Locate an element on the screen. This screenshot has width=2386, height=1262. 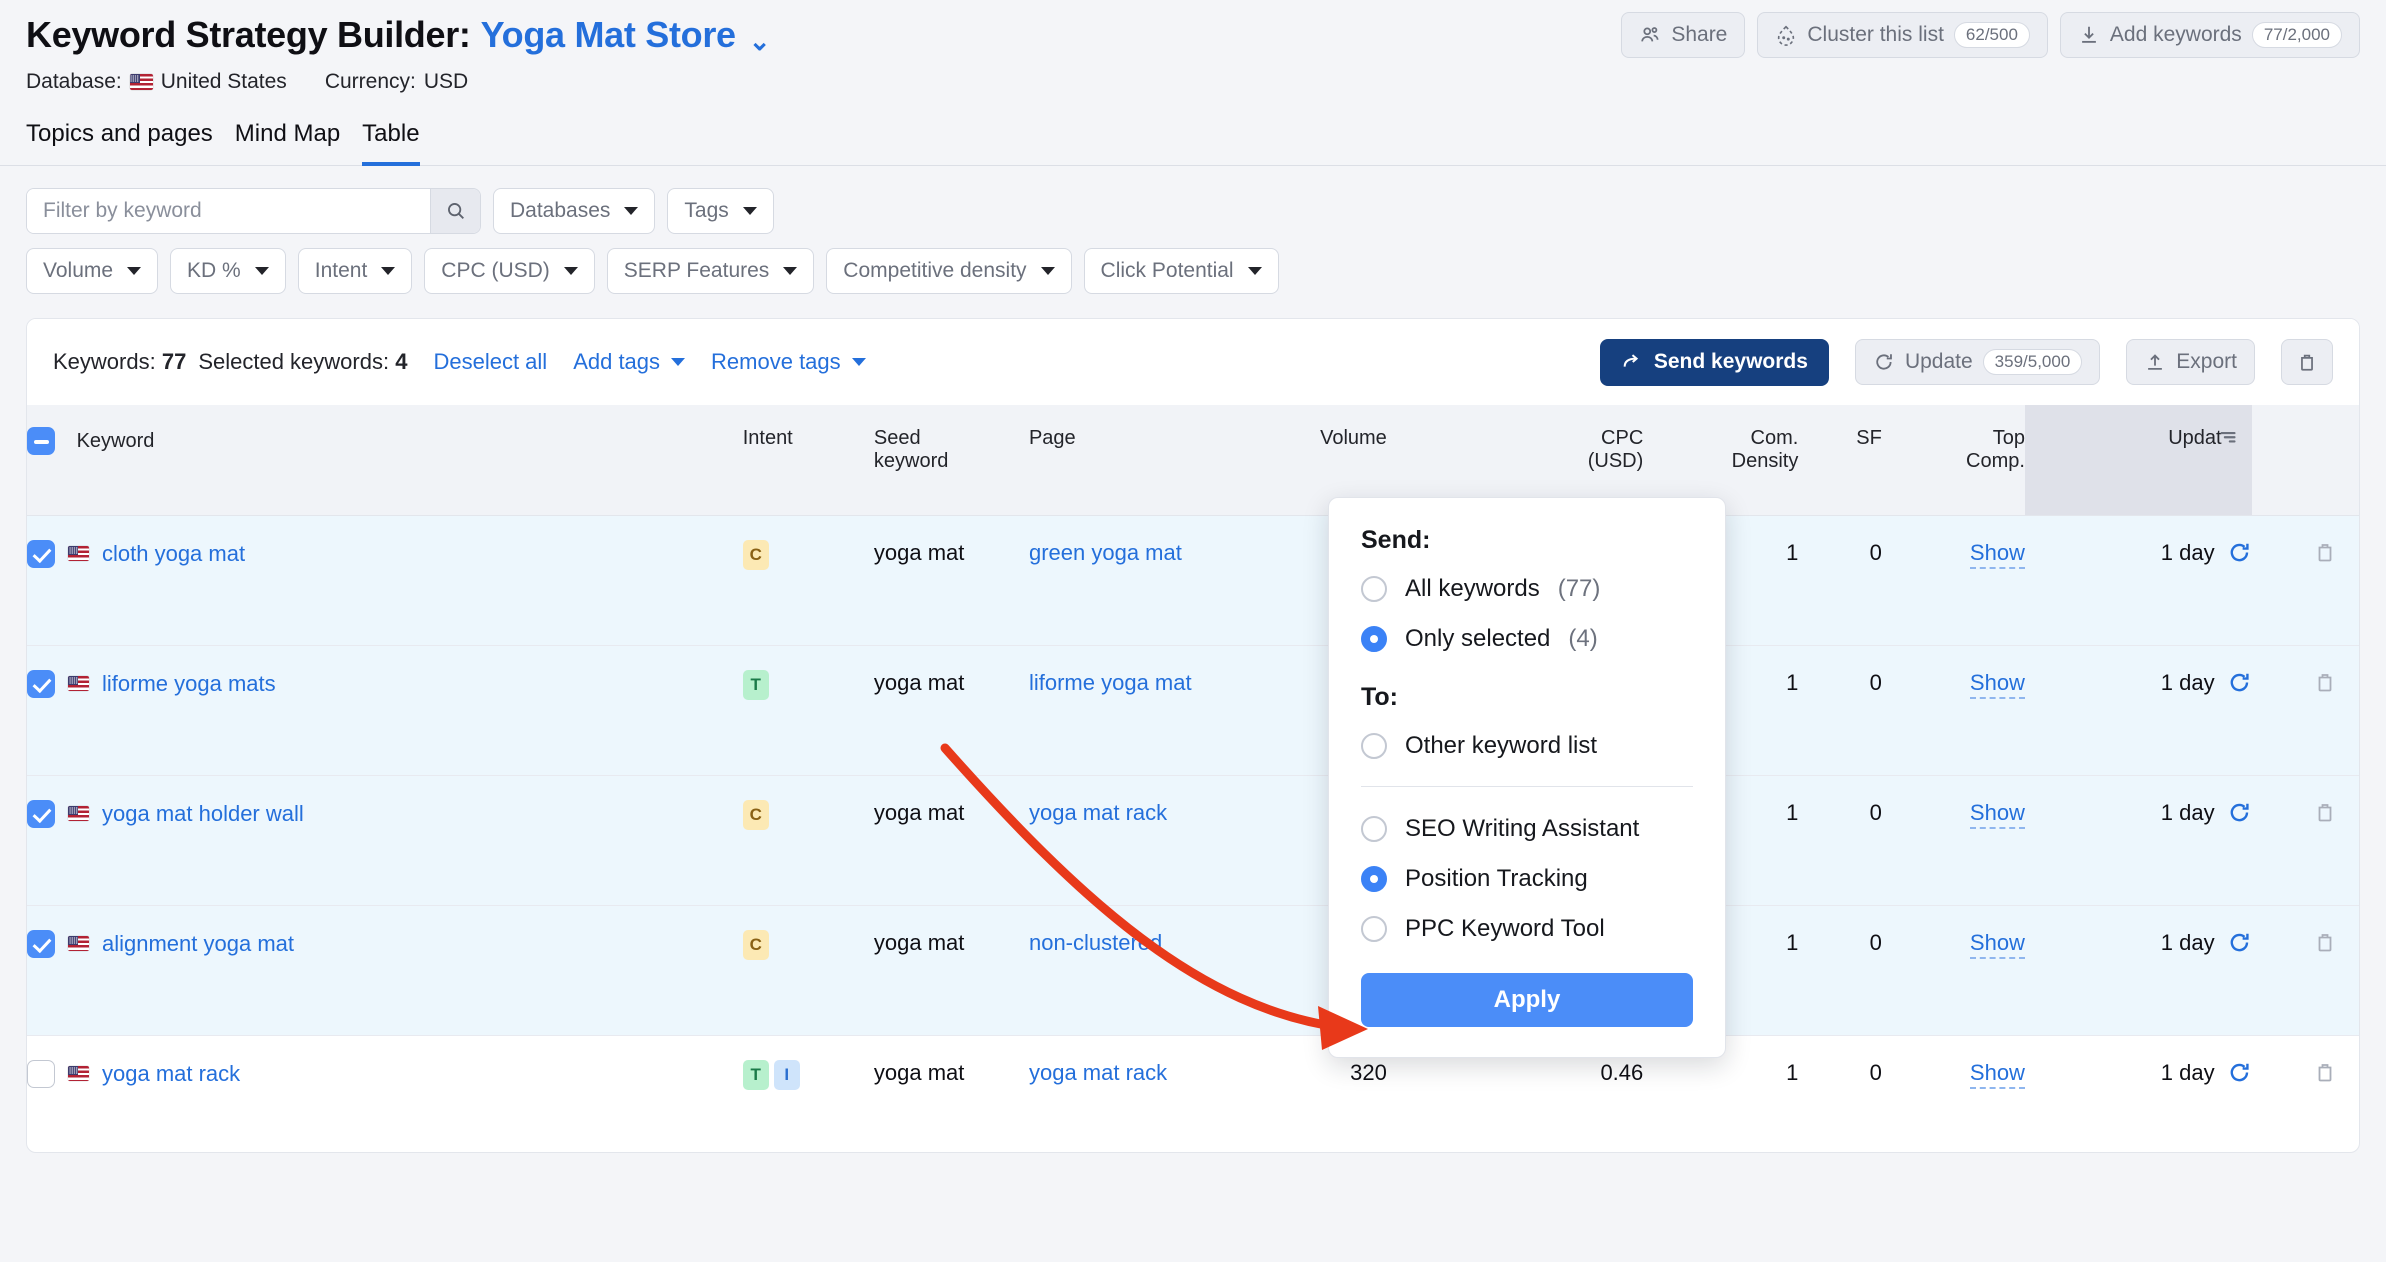
chevron-down-icon: ⌄ is located at coordinates (760, 41).